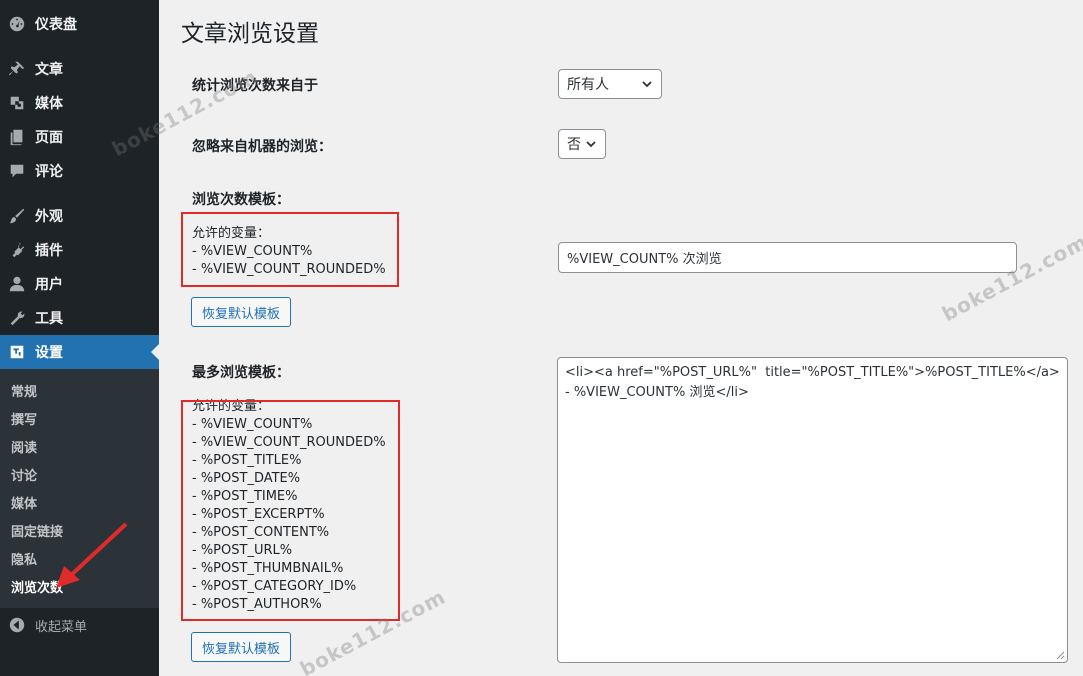 The height and width of the screenshot is (676, 1083). I want to click on submenu-item-writing: 撰写, so click(24, 418).